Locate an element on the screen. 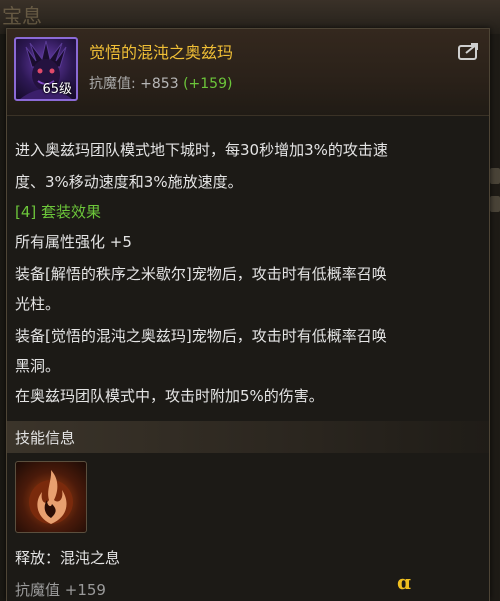  watermark-logo: ɑ is located at coordinates (404, 582).